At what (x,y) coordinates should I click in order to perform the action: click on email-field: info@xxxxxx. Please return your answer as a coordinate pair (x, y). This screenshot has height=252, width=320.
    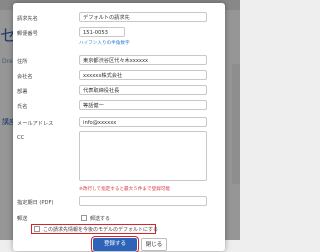
    Looking at the image, I should click on (143, 122).